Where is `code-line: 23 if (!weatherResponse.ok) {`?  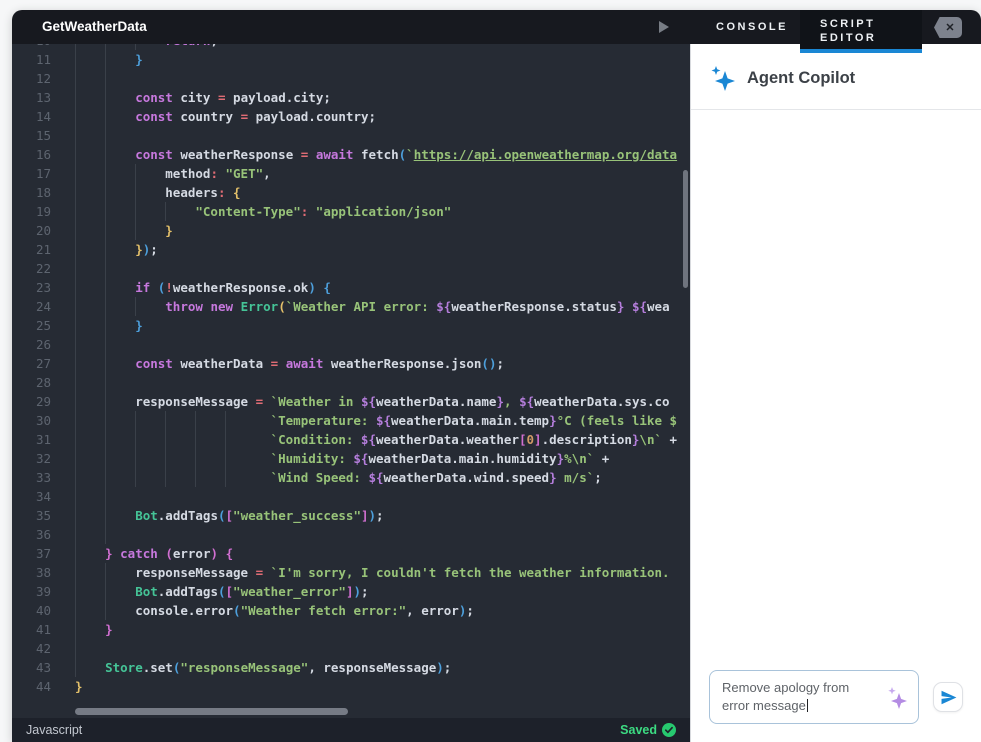
code-line: 23 if (!weatherResponse.ok) { is located at coordinates (351, 287).